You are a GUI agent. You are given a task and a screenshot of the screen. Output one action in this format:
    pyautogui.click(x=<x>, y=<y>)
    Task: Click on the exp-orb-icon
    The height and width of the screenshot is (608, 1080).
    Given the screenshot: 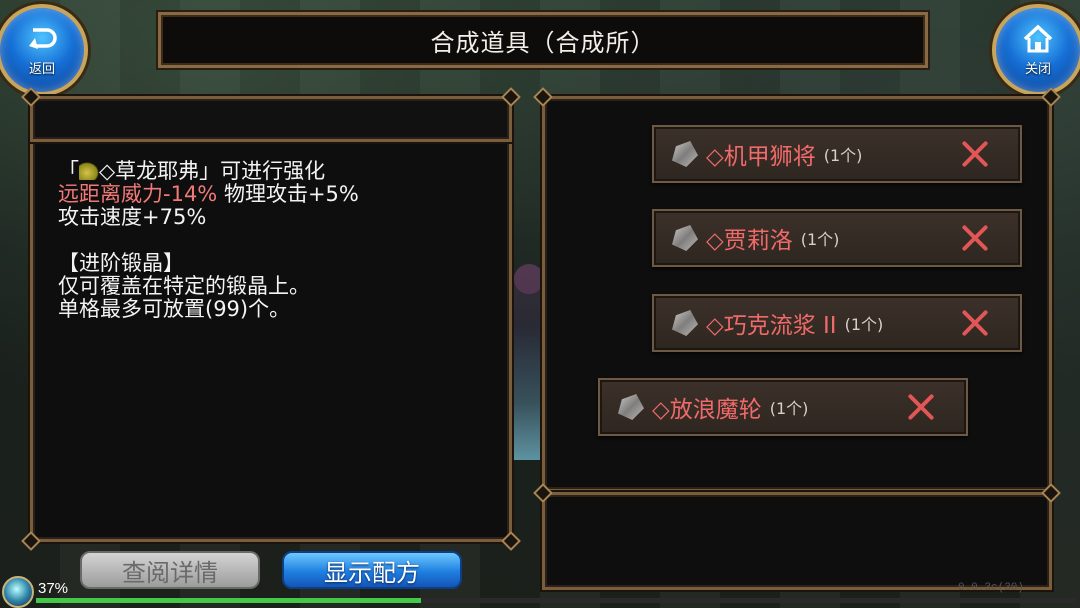 What is the action you would take?
    pyautogui.click(x=18, y=592)
    